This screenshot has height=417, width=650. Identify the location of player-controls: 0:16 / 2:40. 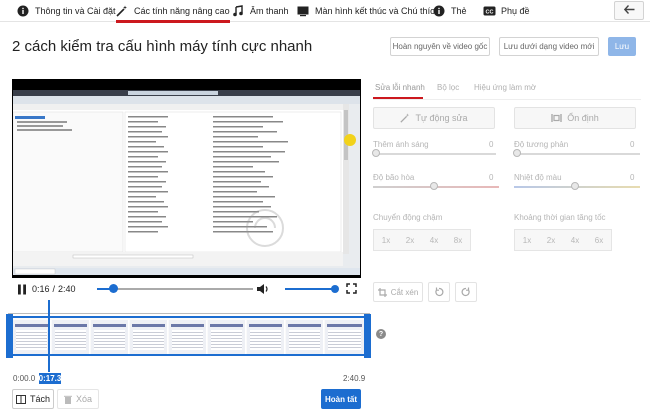
(186, 289).